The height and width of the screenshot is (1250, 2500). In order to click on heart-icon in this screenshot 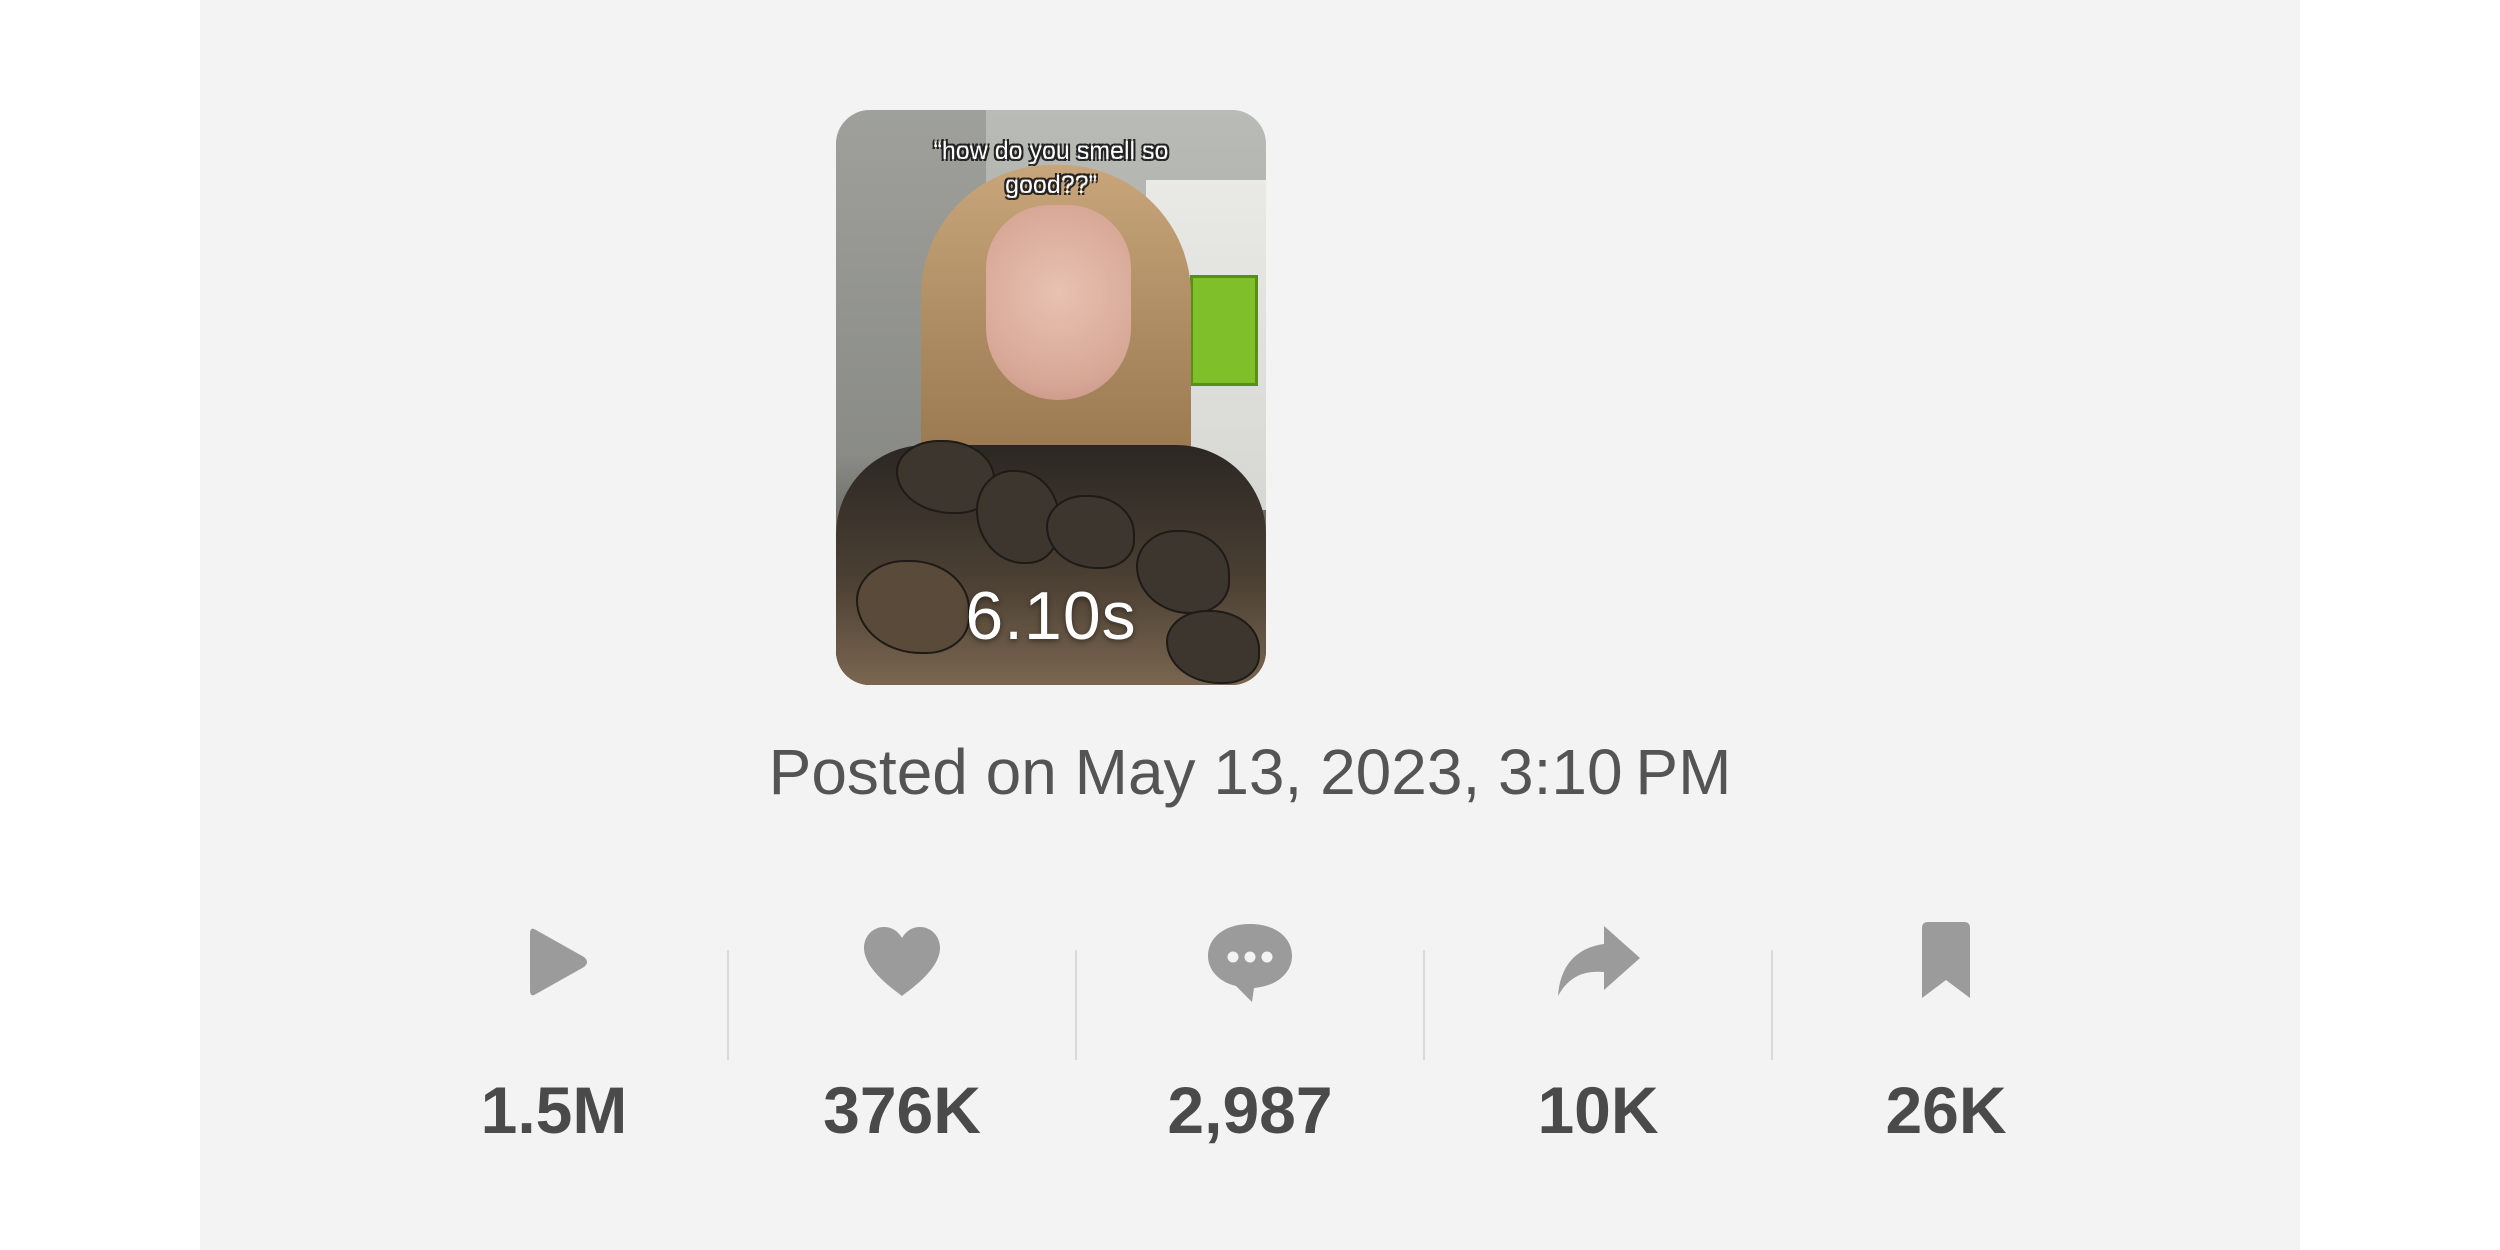, I will do `click(902, 961)`.